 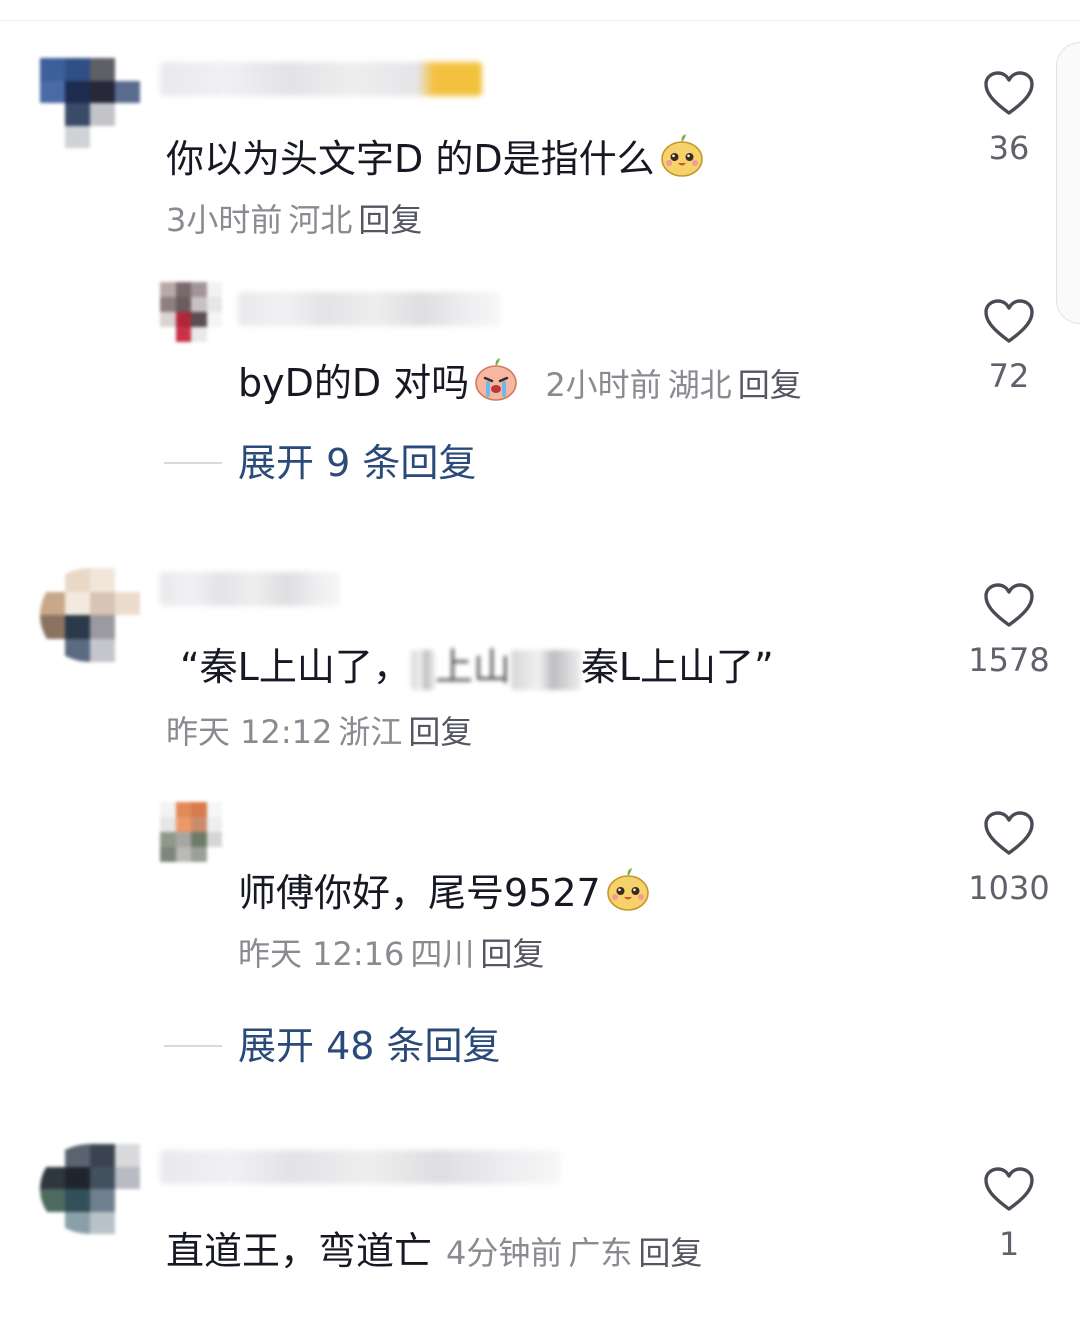 I want to click on comment-location: 浙江, so click(x=370, y=732).